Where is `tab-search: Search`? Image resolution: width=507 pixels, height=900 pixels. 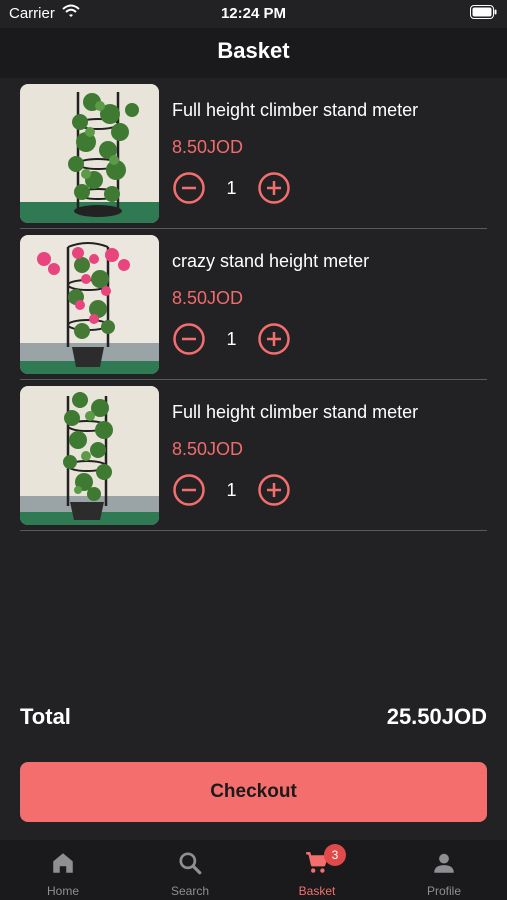
tab-search: Search is located at coordinates (190, 870).